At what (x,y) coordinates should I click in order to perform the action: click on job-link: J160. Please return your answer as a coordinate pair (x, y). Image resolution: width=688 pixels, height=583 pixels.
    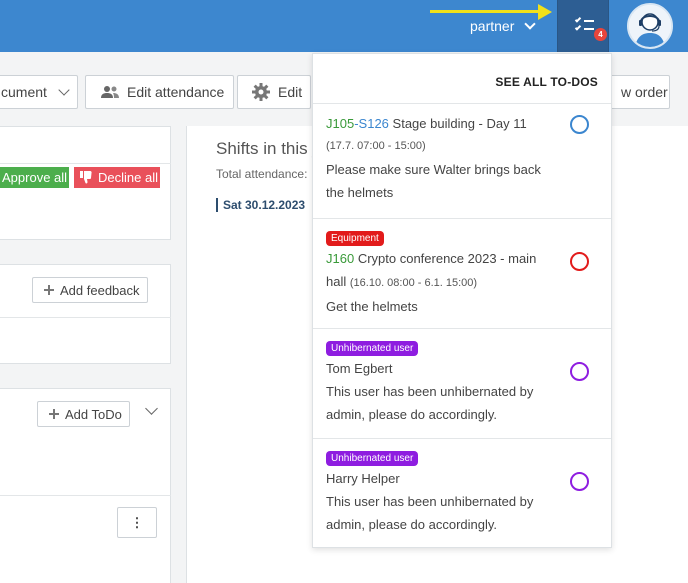
    Looking at the image, I should click on (340, 258).